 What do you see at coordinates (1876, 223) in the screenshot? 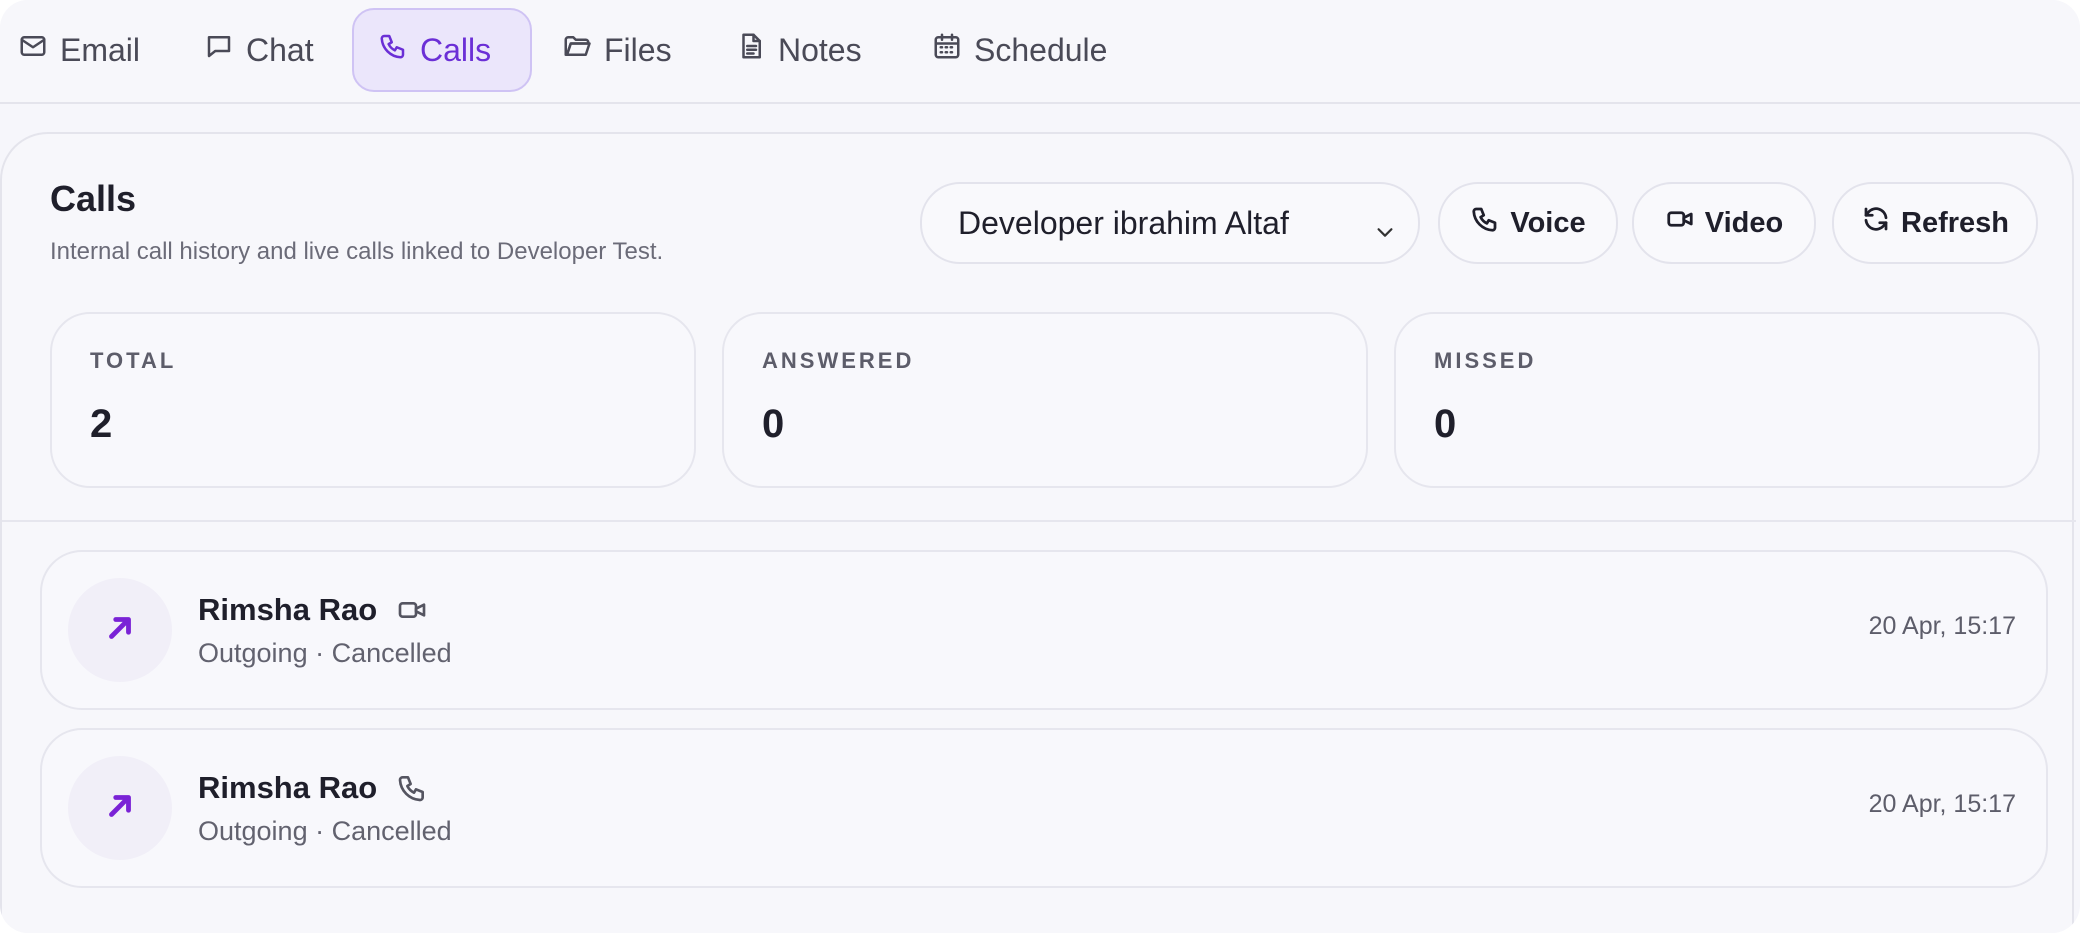
I see `refresh-icon` at bounding box center [1876, 223].